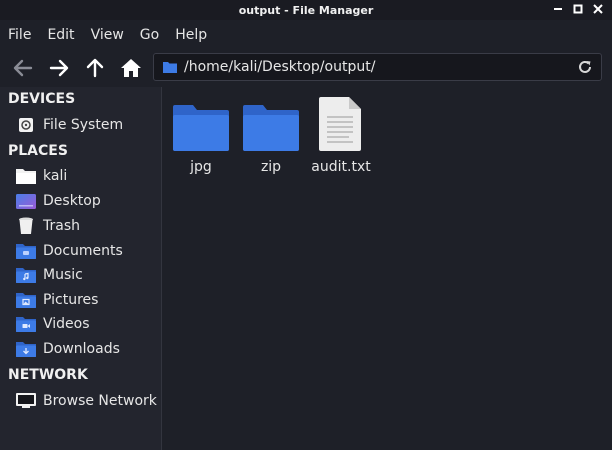  Describe the element at coordinates (86, 176) in the screenshot. I see `sidebar-item-kali: kali` at that location.